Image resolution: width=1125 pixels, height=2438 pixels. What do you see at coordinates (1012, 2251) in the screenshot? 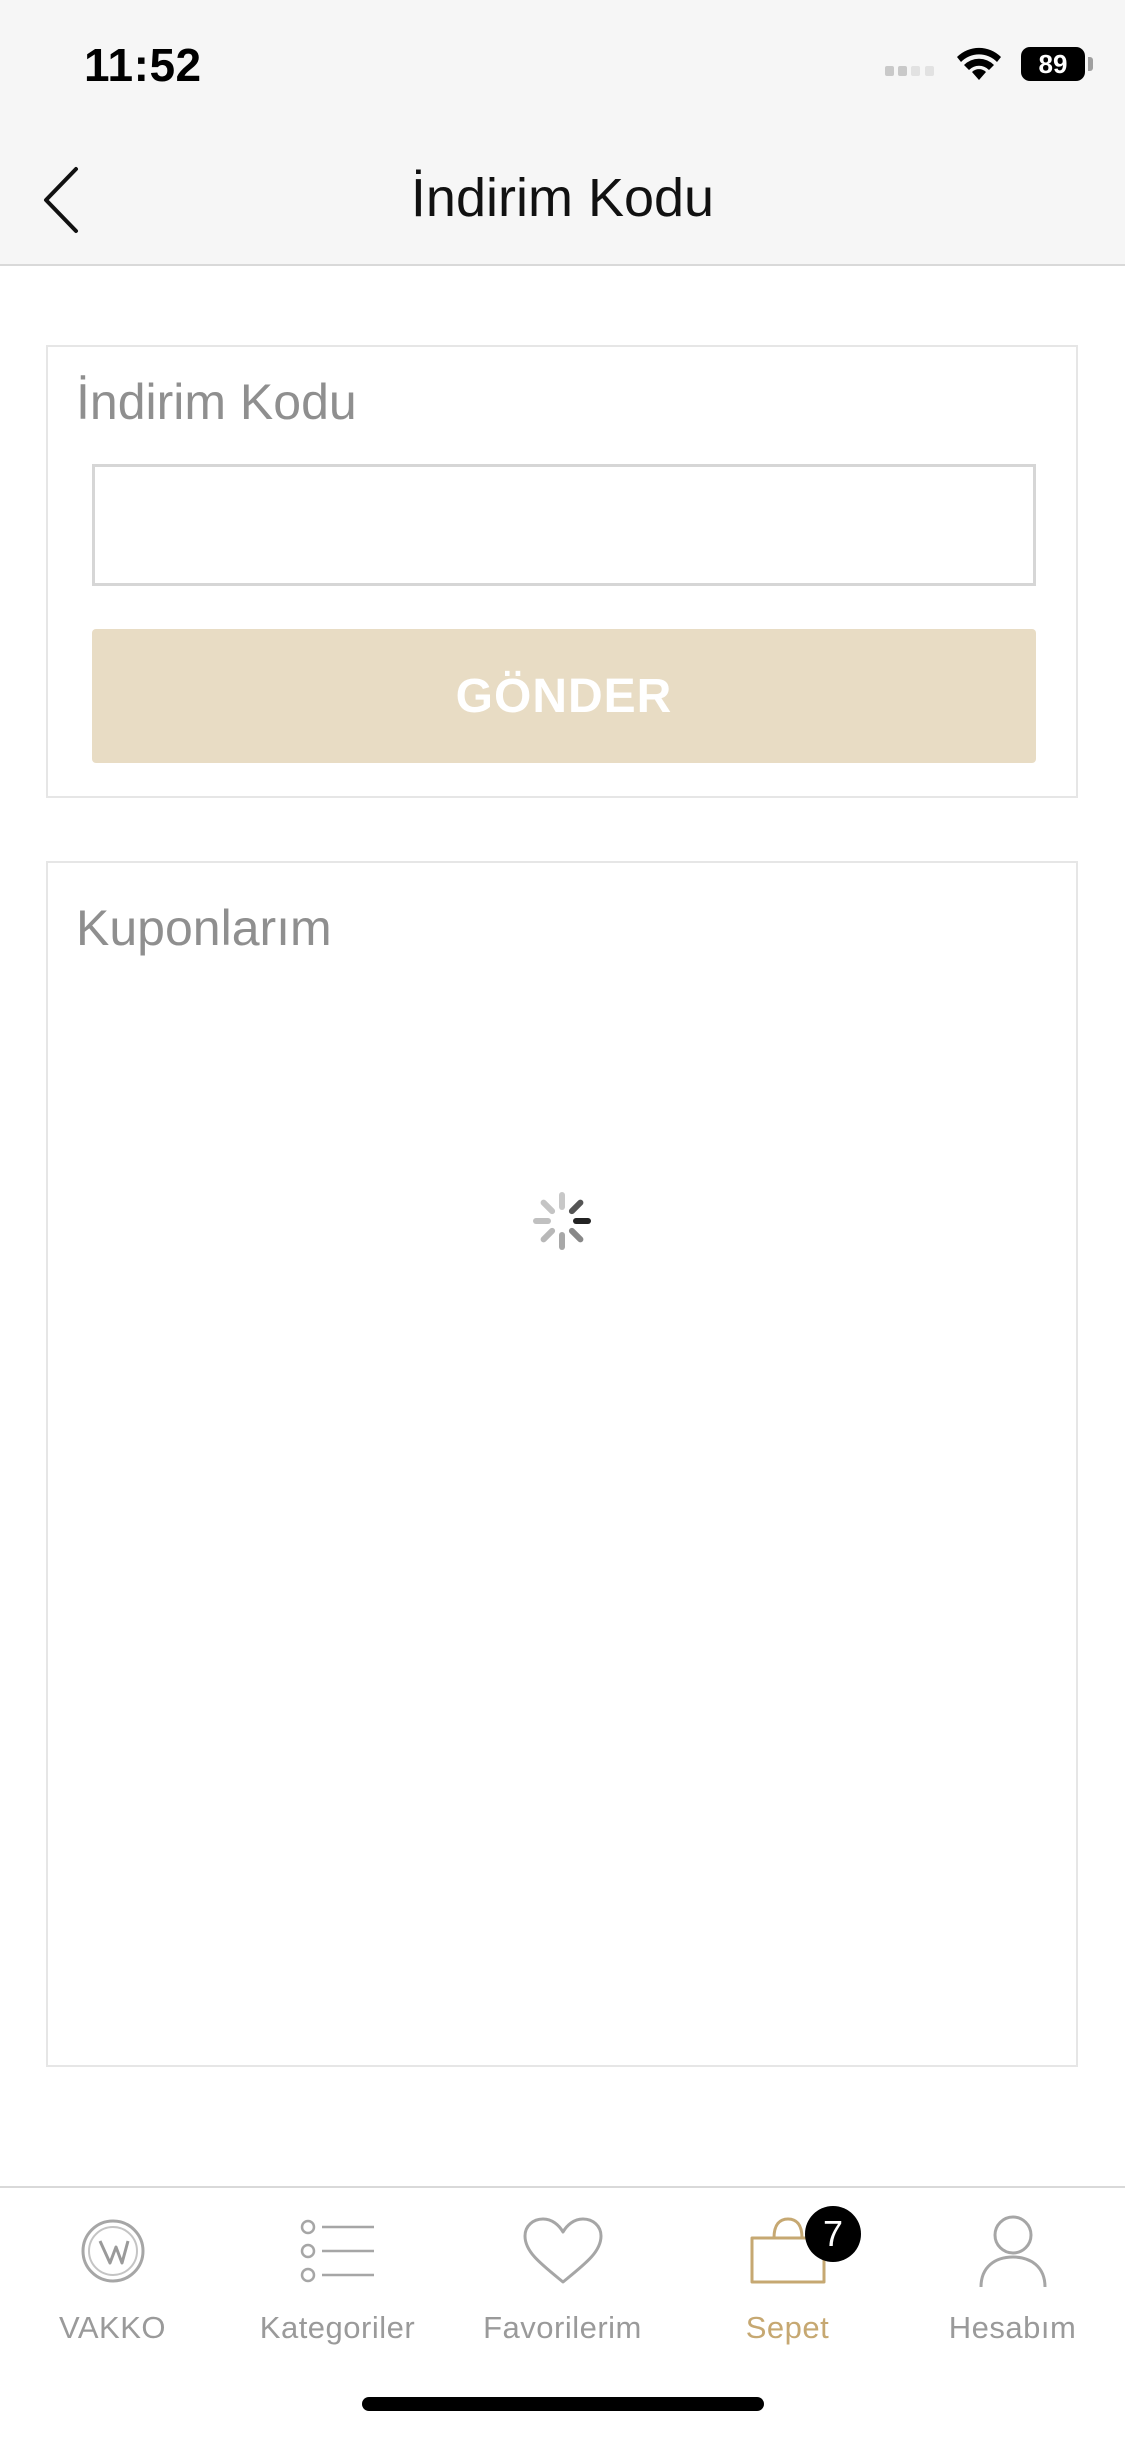
I see `user-icon` at bounding box center [1012, 2251].